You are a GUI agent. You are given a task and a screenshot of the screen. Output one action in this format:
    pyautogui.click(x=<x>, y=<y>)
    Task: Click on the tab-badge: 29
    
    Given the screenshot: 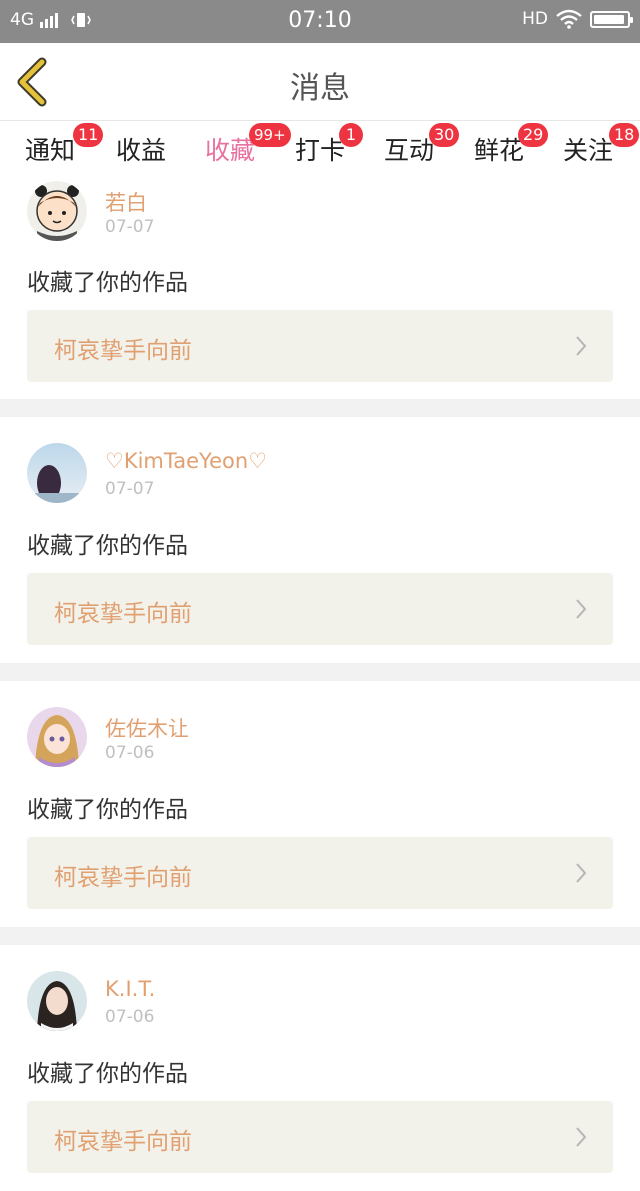 What is the action you would take?
    pyautogui.click(x=533, y=135)
    